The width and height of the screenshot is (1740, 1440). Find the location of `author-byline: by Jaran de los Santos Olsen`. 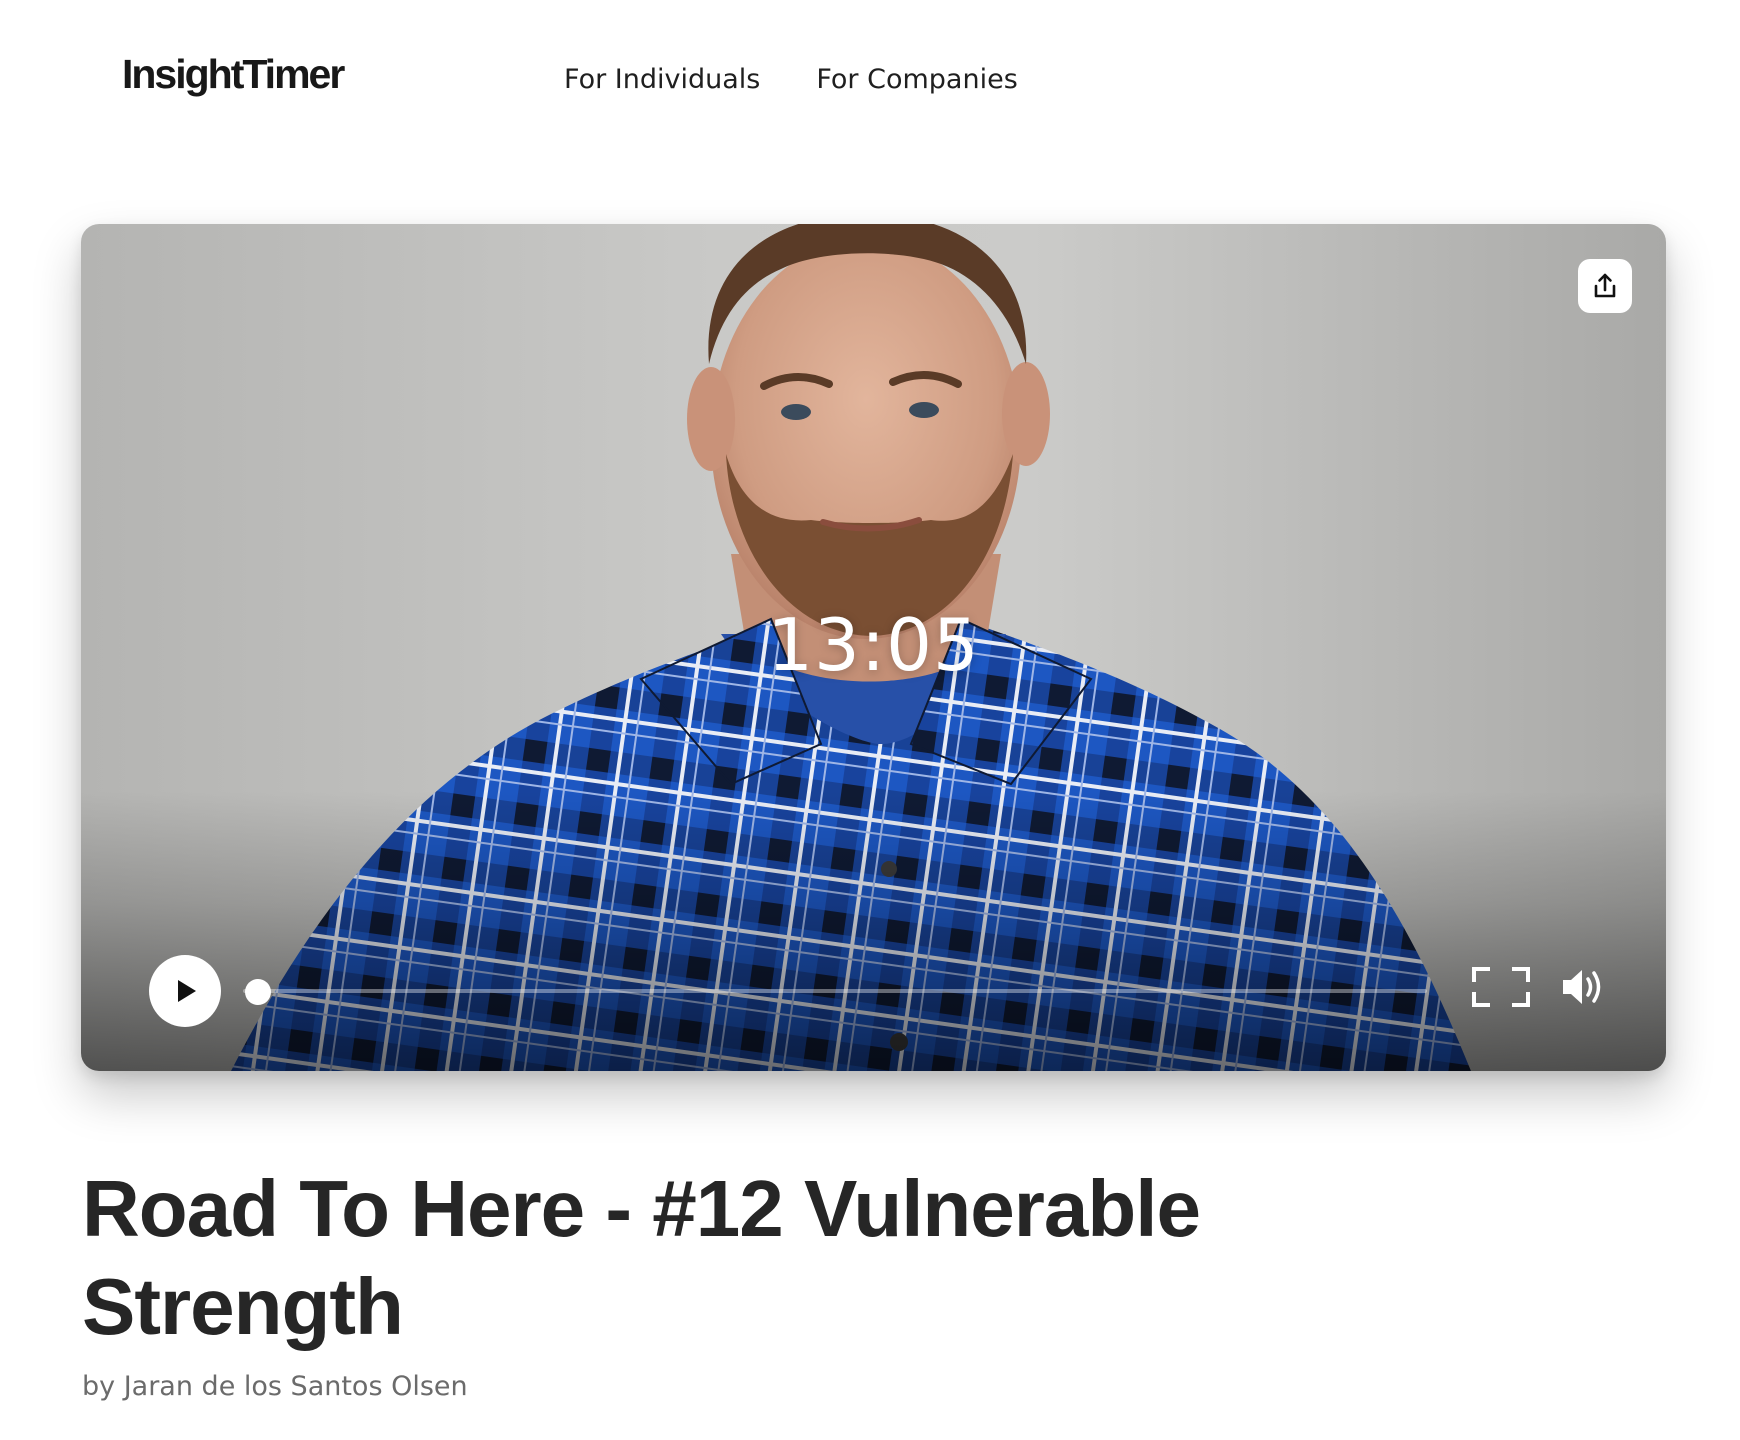

author-byline: by Jaran de los Santos Olsen is located at coordinates (275, 1386).